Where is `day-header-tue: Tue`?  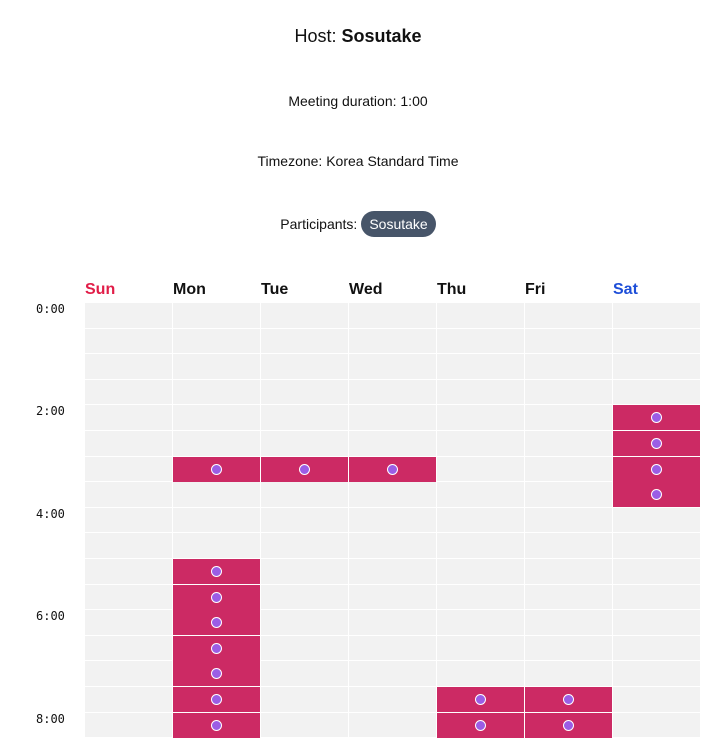
day-header-tue: Tue is located at coordinates (275, 289).